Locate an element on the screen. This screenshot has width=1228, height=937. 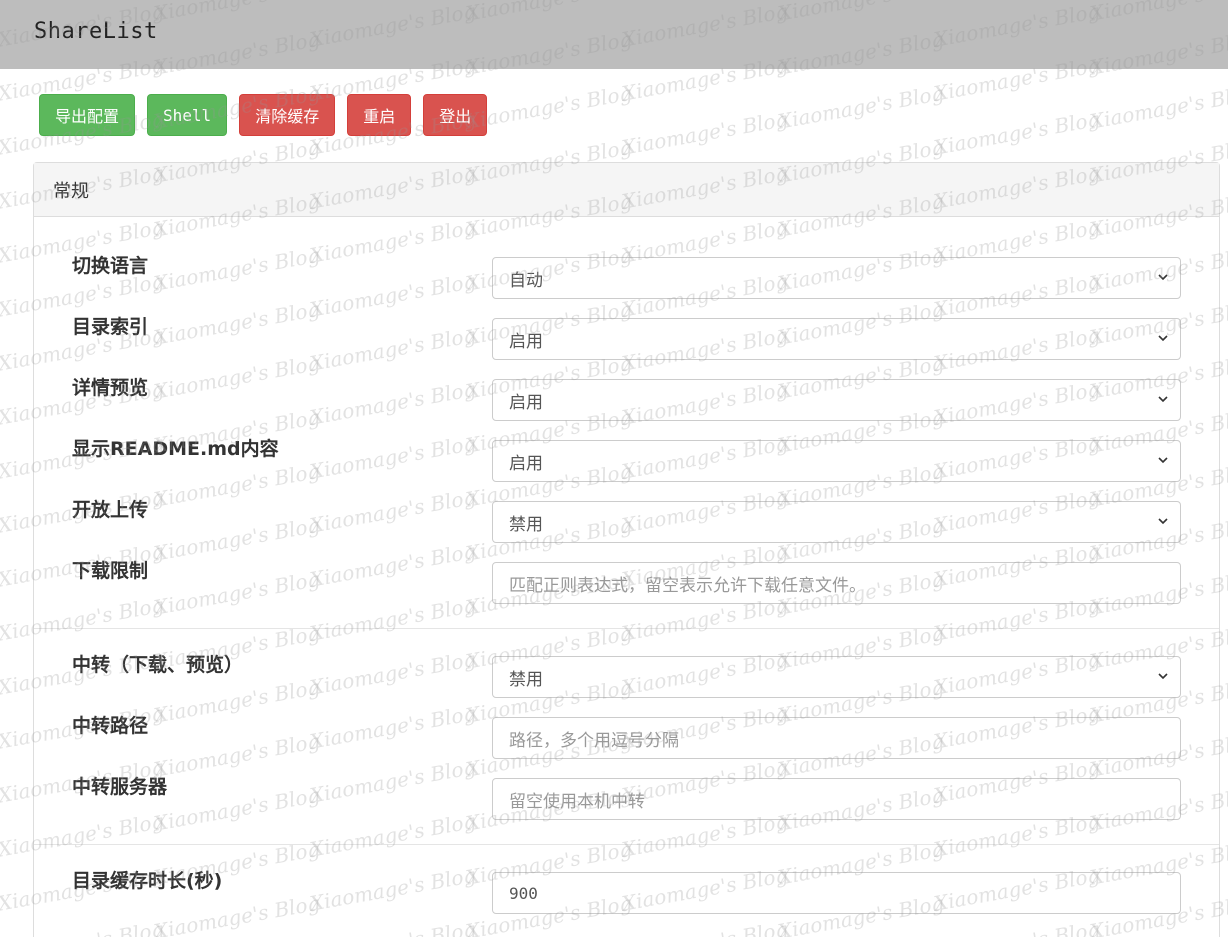
shell-button: Shell is located at coordinates (187, 115).